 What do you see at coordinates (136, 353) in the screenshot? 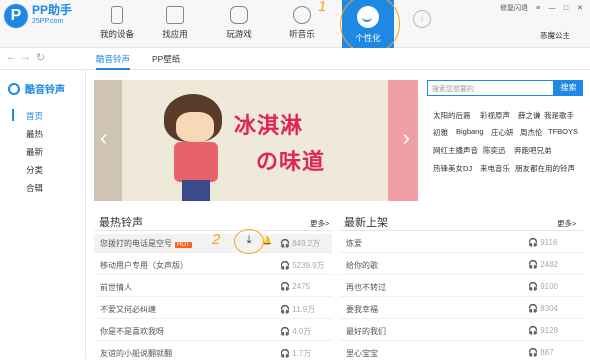
I see `song-name: 友谊的小船说翻就翻` at bounding box center [136, 353].